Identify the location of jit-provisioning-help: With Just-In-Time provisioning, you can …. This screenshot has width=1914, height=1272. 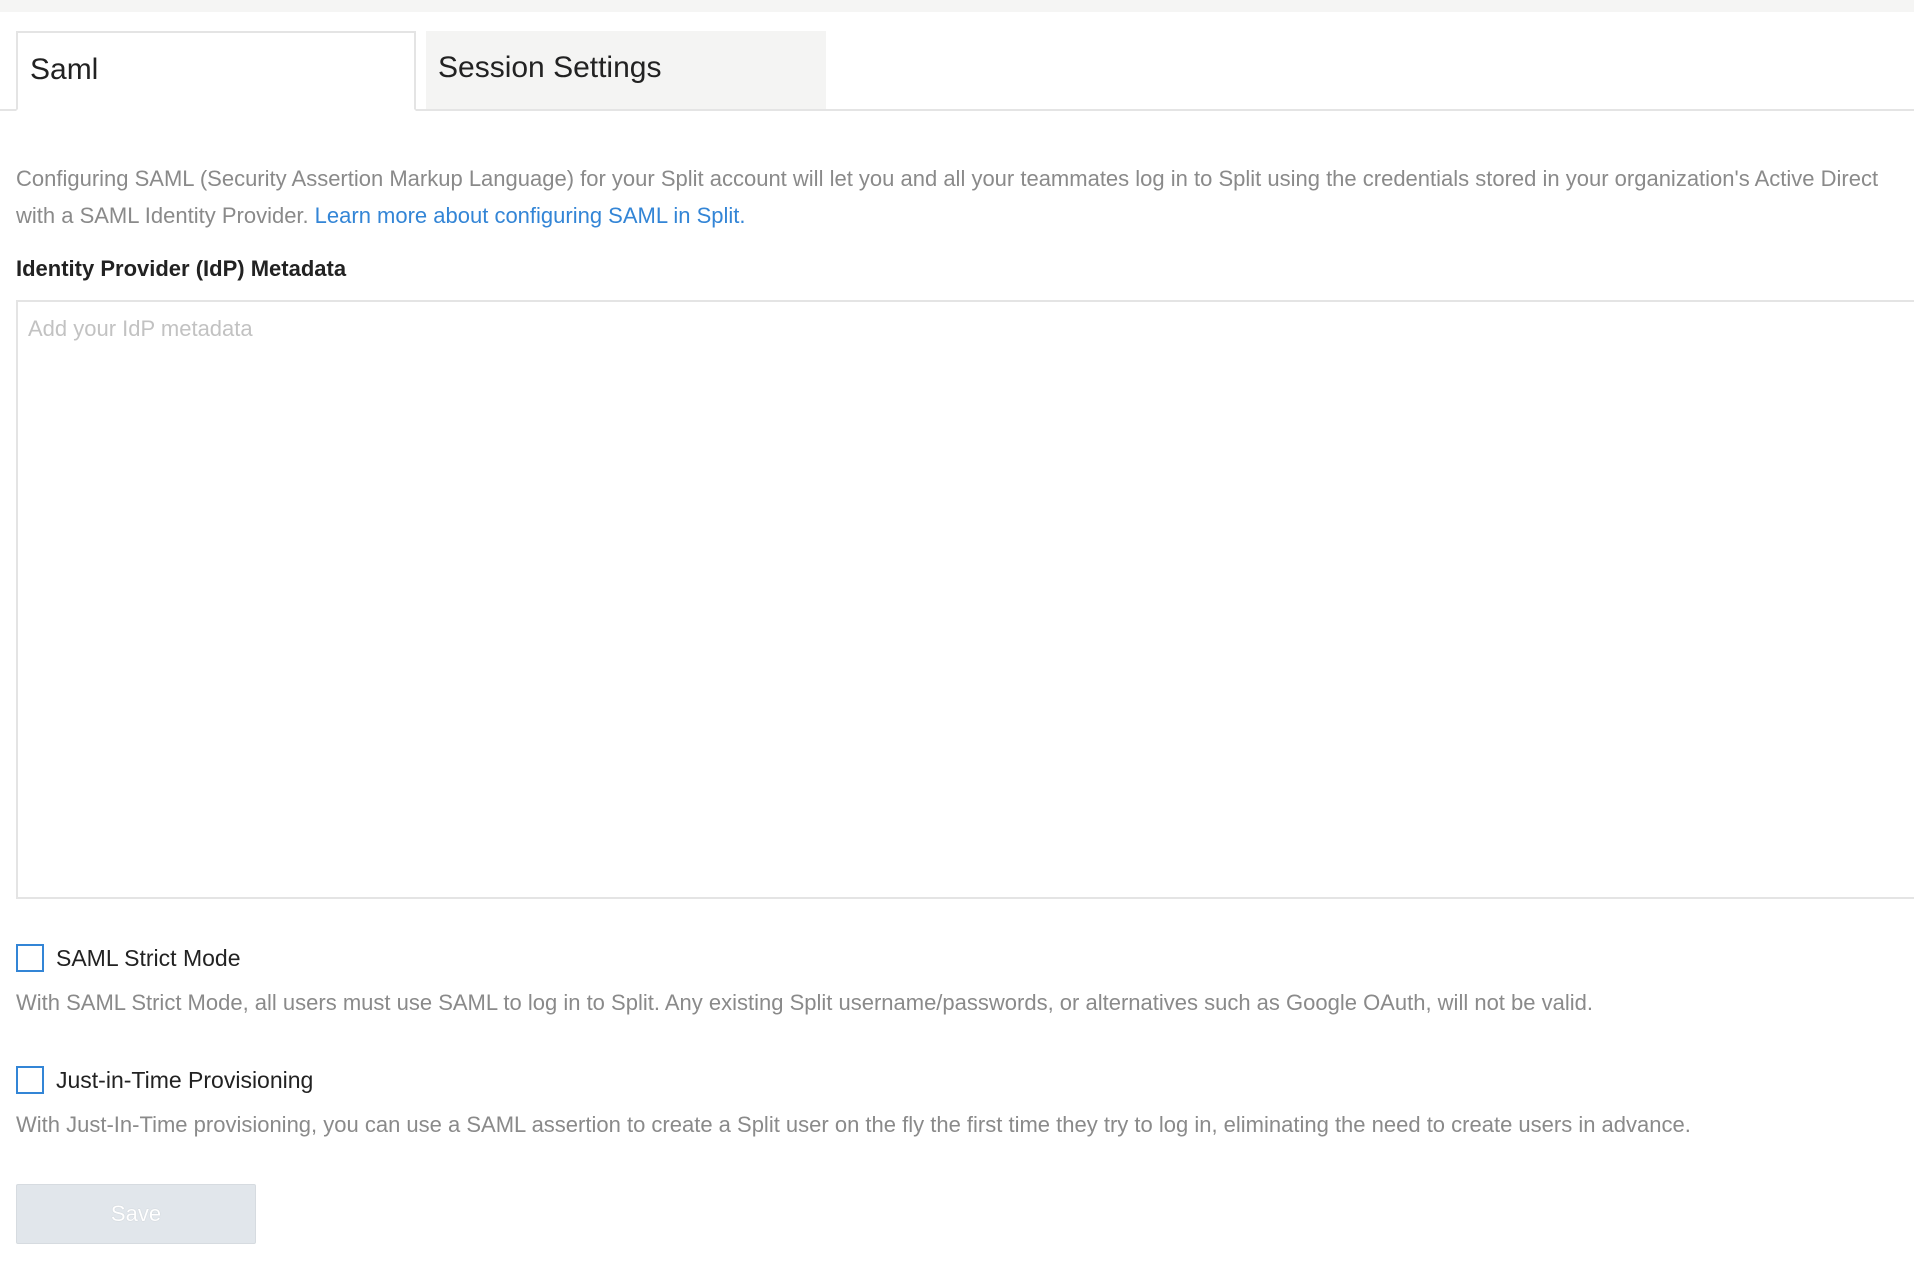
(853, 1124).